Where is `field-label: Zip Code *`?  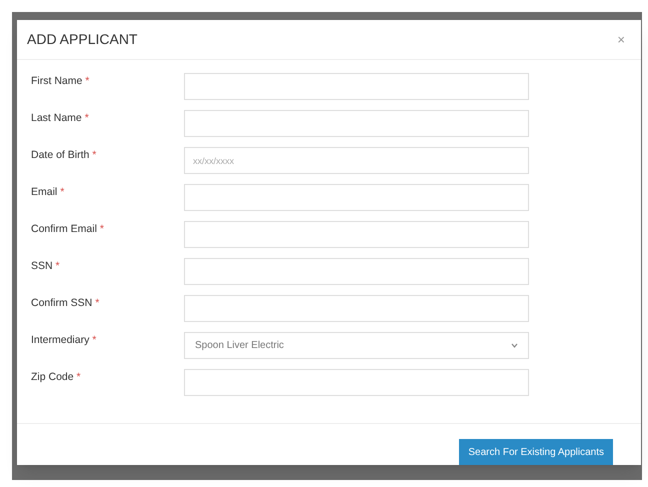 field-label: Zip Code * is located at coordinates (56, 377).